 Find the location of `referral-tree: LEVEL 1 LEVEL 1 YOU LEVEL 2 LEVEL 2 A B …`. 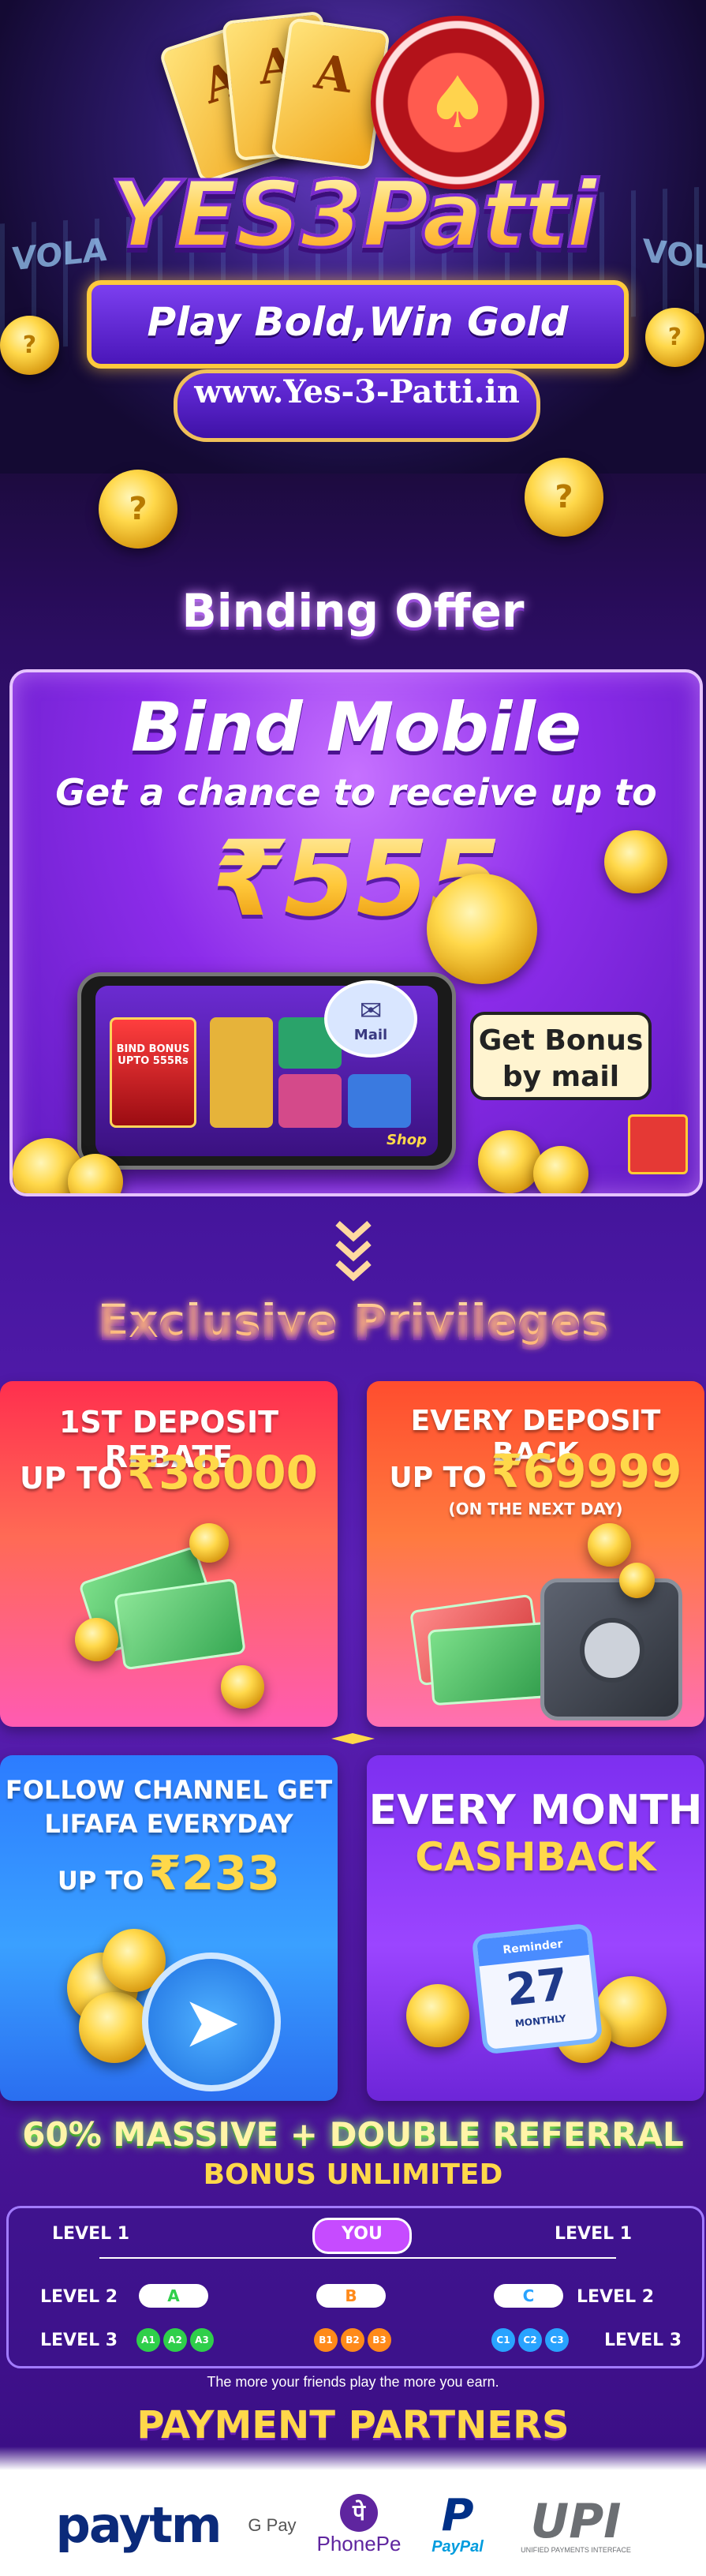

referral-tree: LEVEL 1 LEVEL 1 YOU LEVEL 2 LEVEL 2 A B … is located at coordinates (355, 2287).